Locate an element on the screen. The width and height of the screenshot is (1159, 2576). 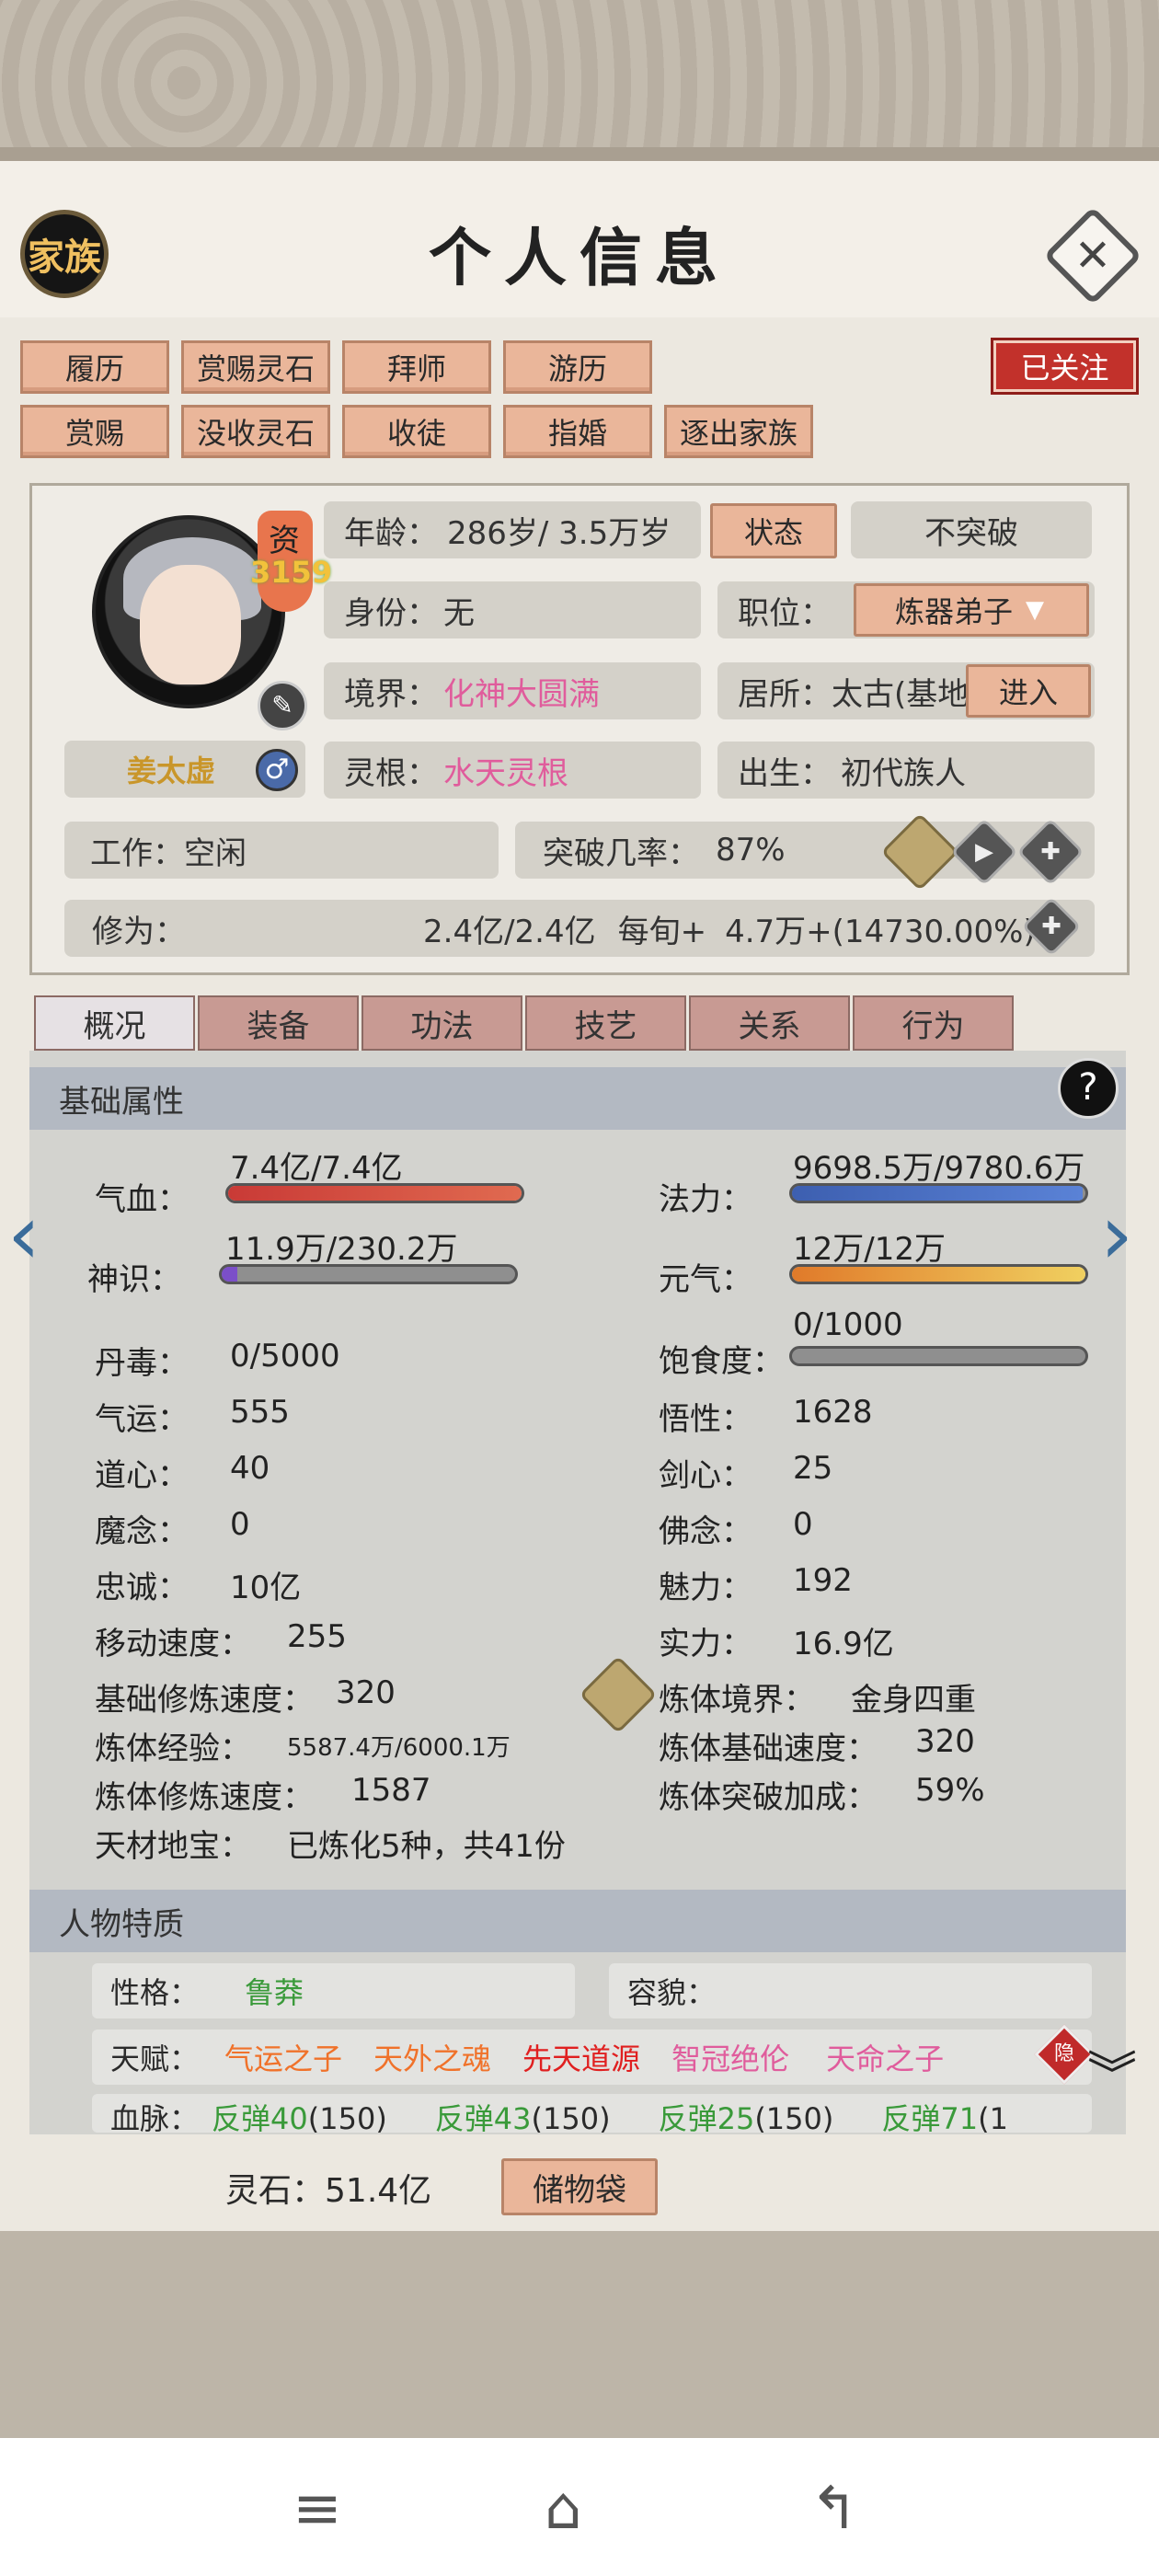
bloodline-field: 血脉： 反弹40(150) 反弹43(150) 反弹25(150) 反弹71(1 is located at coordinates (592, 2113).